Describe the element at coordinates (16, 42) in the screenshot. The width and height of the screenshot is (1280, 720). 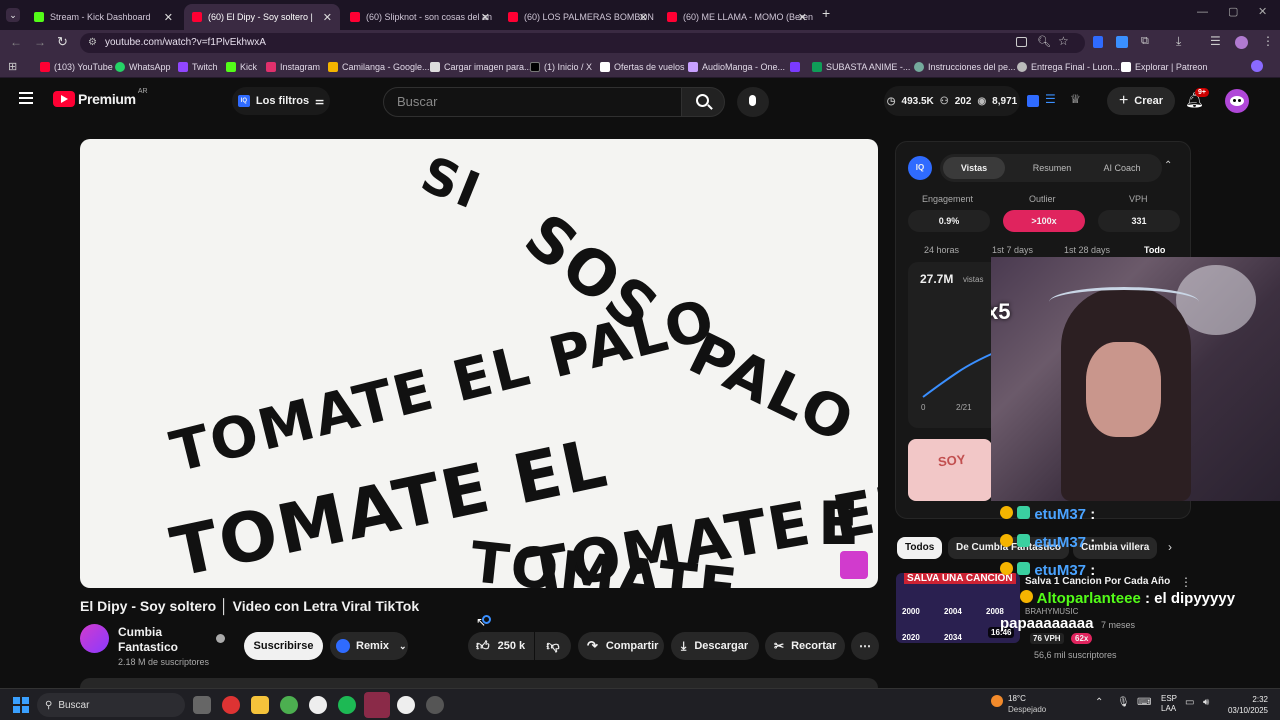
I see `back-icon: ←` at that location.